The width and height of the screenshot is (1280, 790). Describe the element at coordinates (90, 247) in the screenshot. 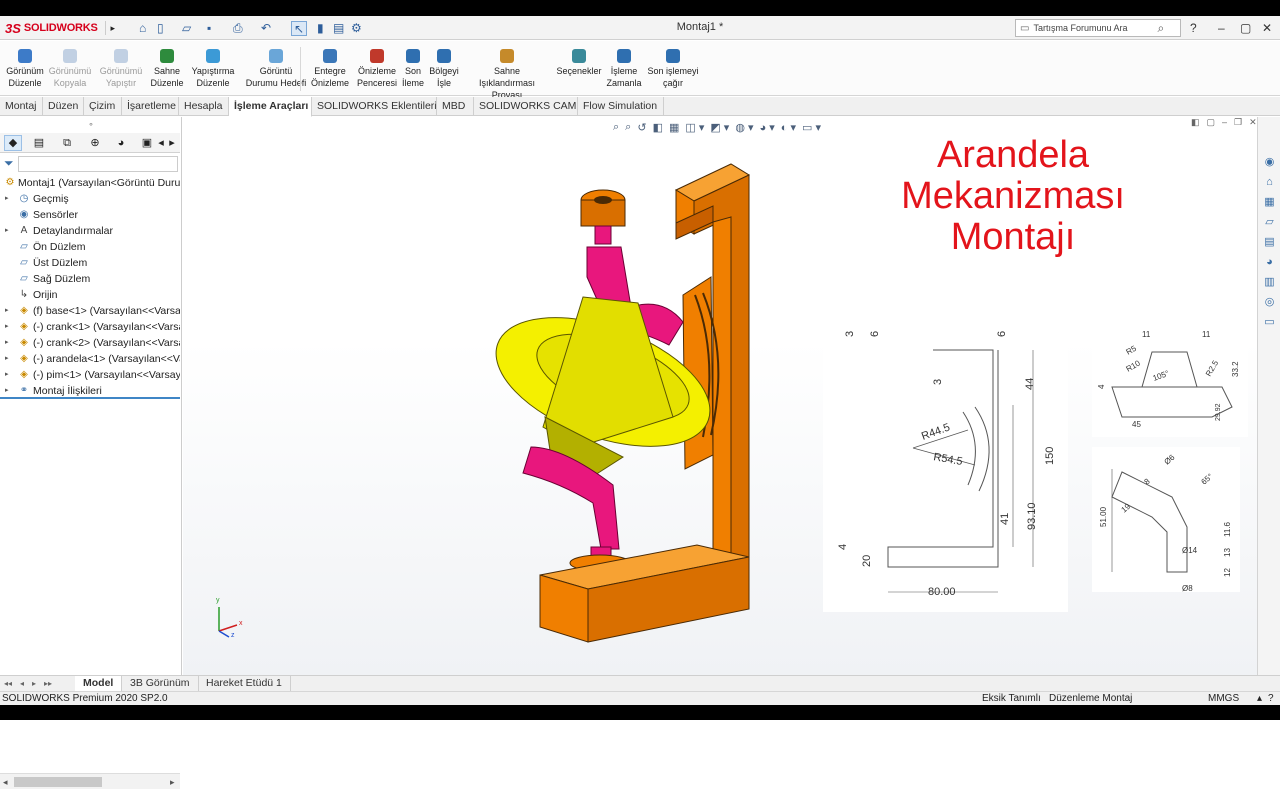

I see `tree-item: ▱ Ön Düzlem` at that location.